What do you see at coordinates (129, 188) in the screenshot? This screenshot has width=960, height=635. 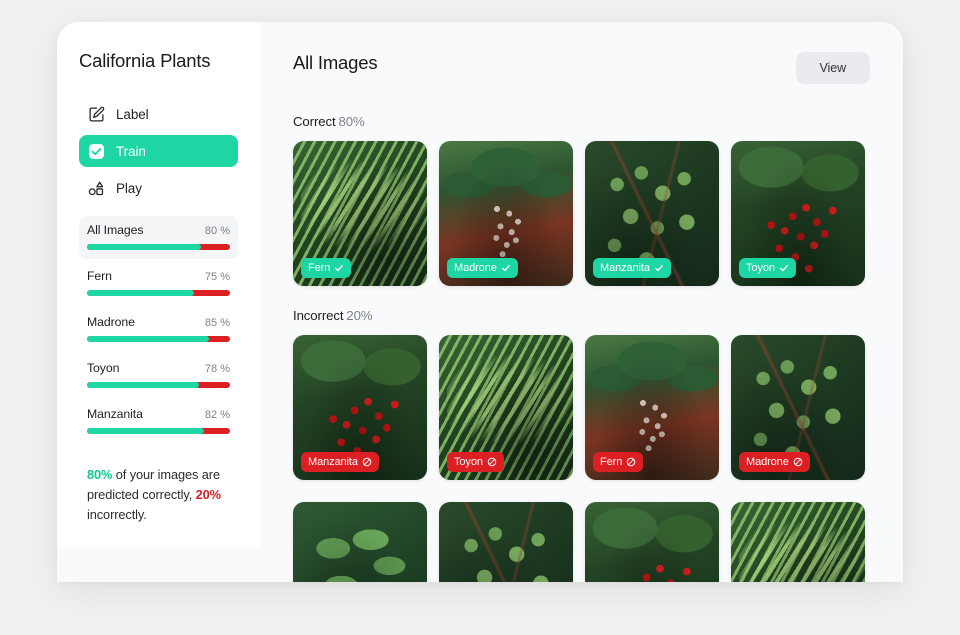 I see `sidebar-item-play-text: Play` at bounding box center [129, 188].